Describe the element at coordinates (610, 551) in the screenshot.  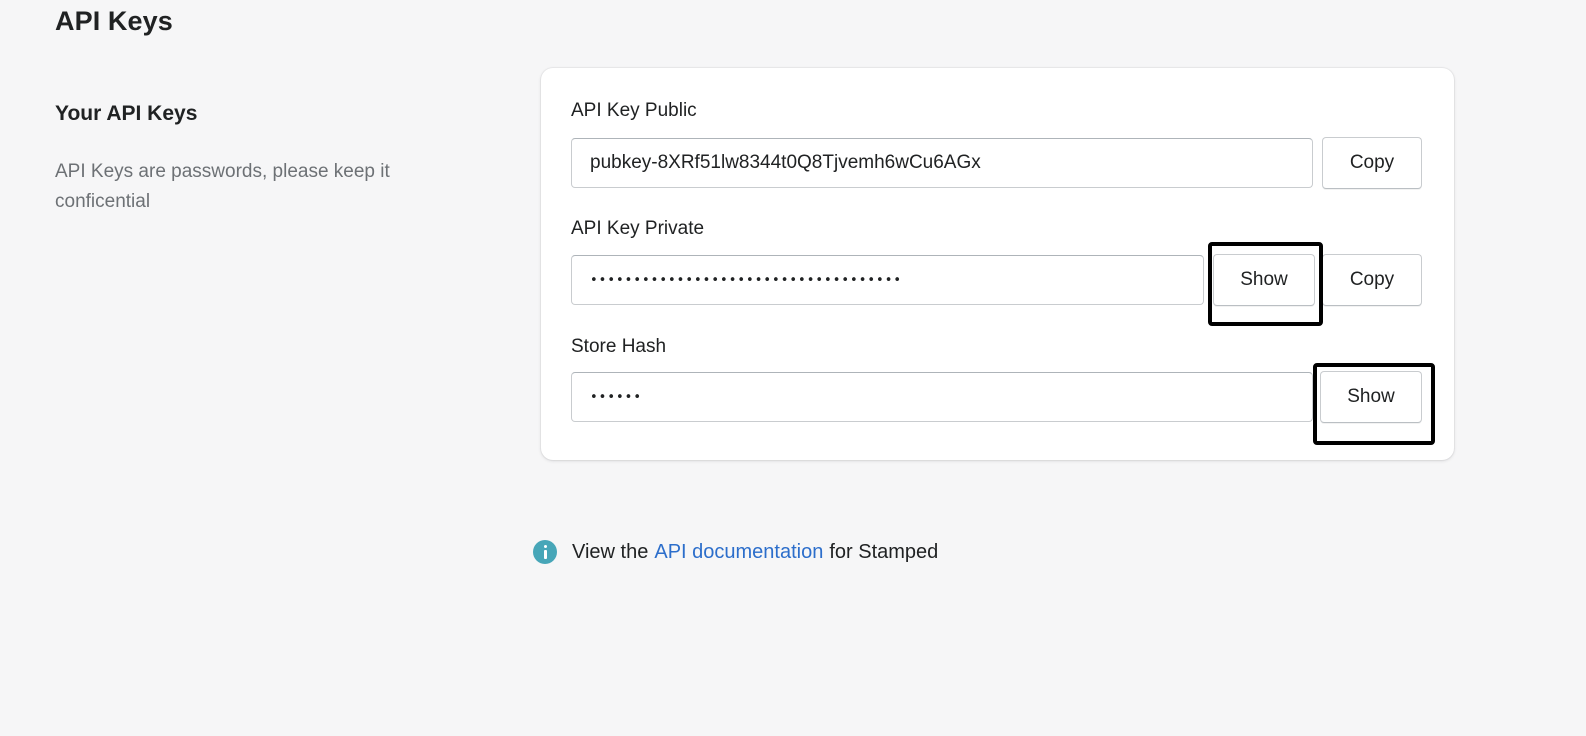
I see `info-prefix-text: View the` at that location.